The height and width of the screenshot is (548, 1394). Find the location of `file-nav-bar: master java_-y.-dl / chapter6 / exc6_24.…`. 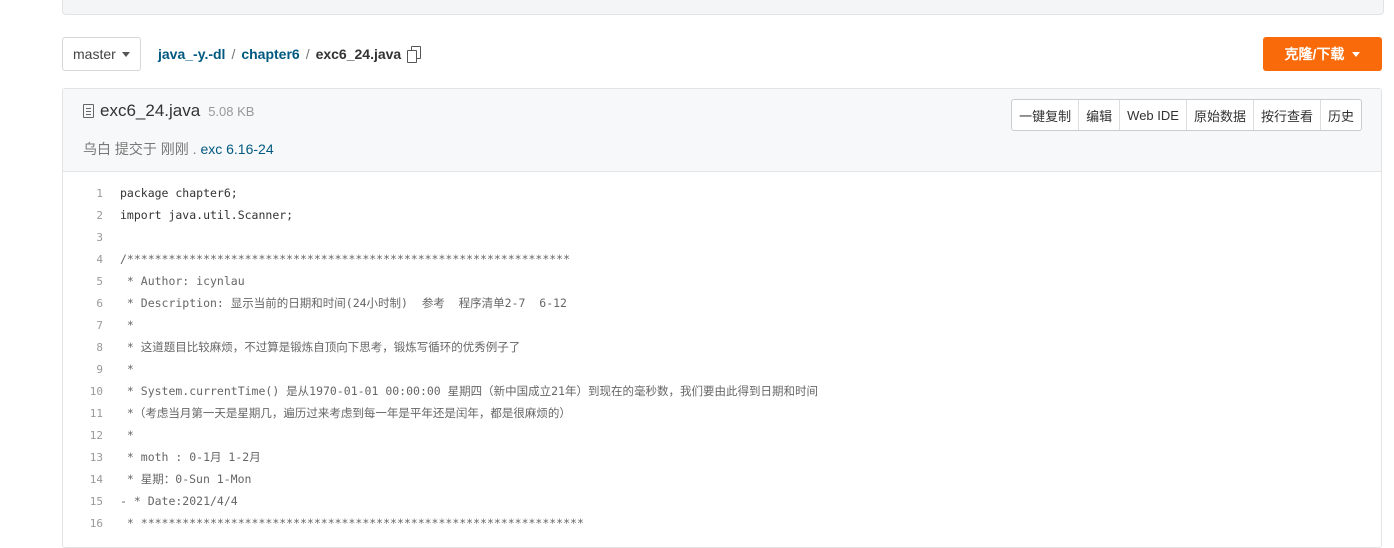

file-nav-bar: master java_-y.-dl / chapter6 / exc6_24.… is located at coordinates (722, 55).